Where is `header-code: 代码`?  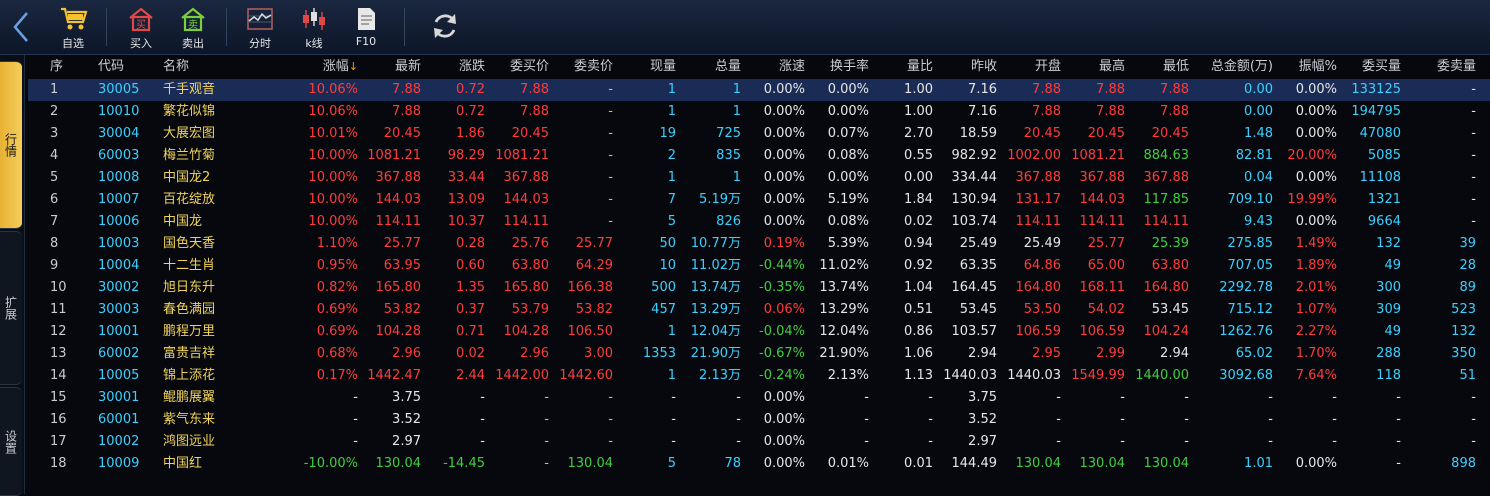
header-code: 代码 is located at coordinates (111, 67).